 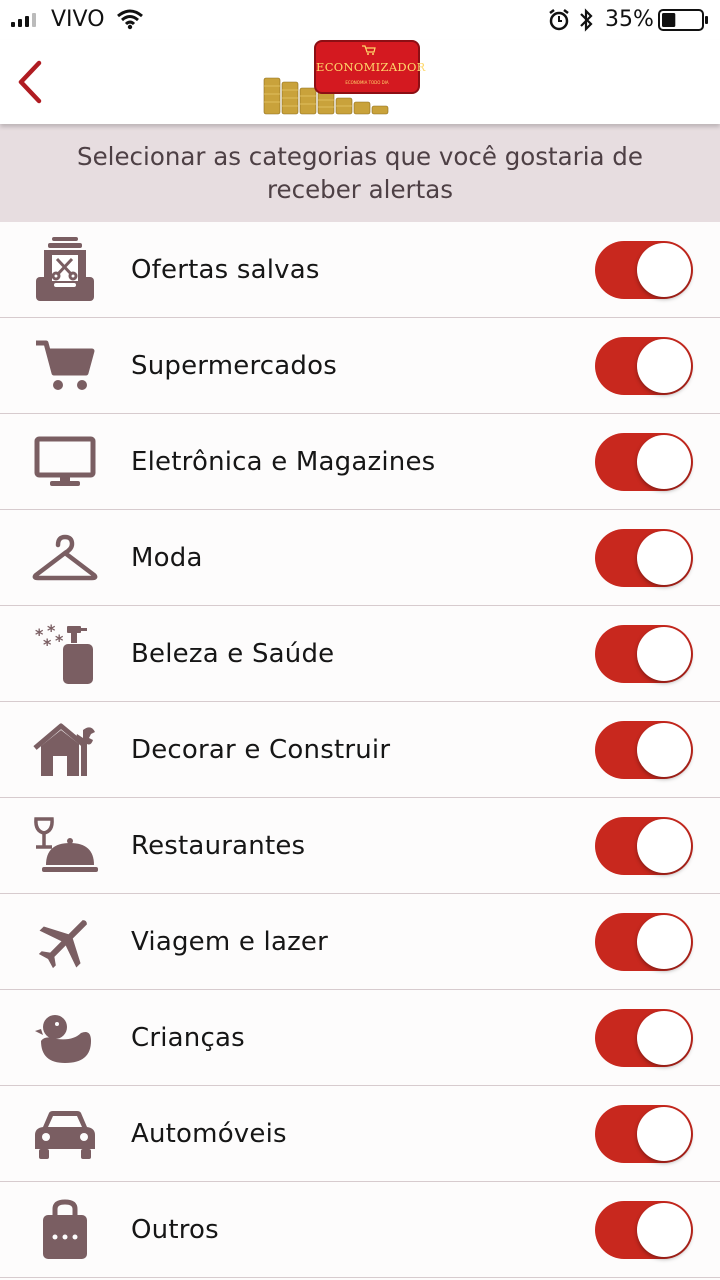 What do you see at coordinates (261, 750) in the screenshot?
I see `category-label: Decorar e Construir` at bounding box center [261, 750].